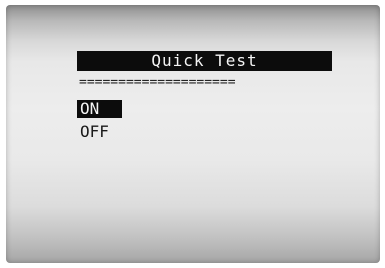 The width and height of the screenshot is (385, 268). What do you see at coordinates (99, 109) in the screenshot?
I see `menu-item-on: ON` at bounding box center [99, 109].